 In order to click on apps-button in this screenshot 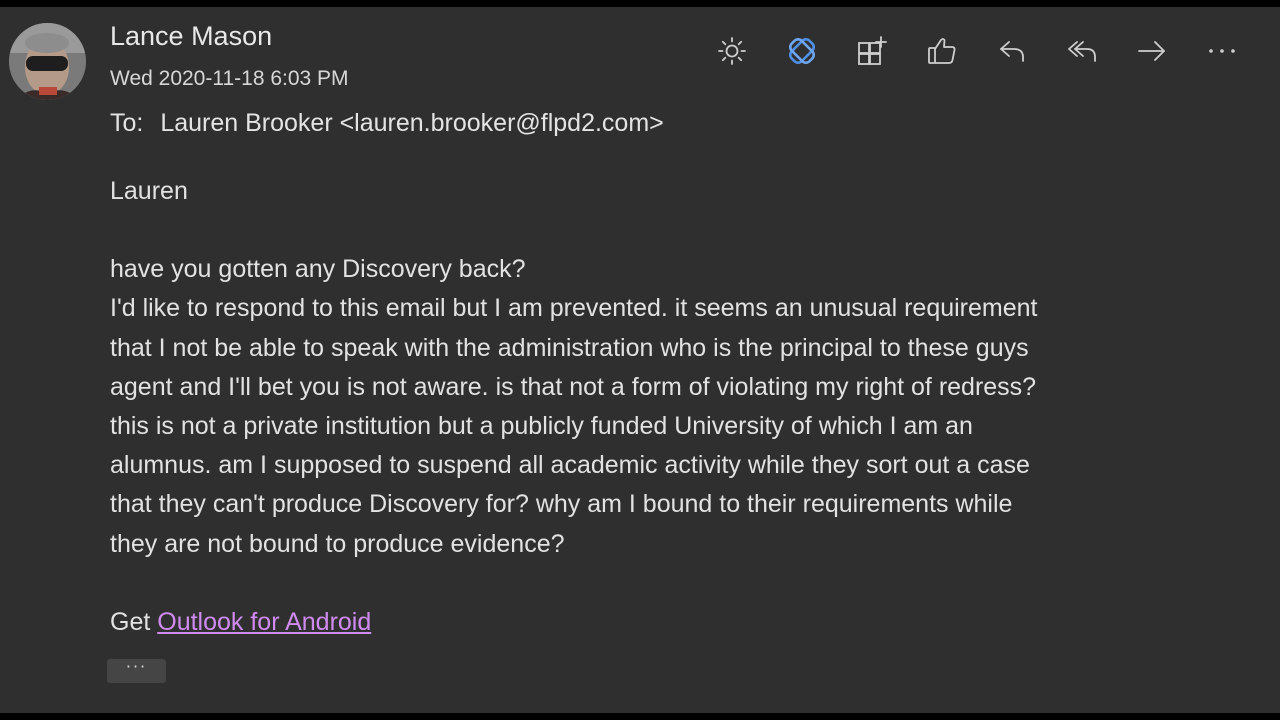, I will do `click(872, 51)`.